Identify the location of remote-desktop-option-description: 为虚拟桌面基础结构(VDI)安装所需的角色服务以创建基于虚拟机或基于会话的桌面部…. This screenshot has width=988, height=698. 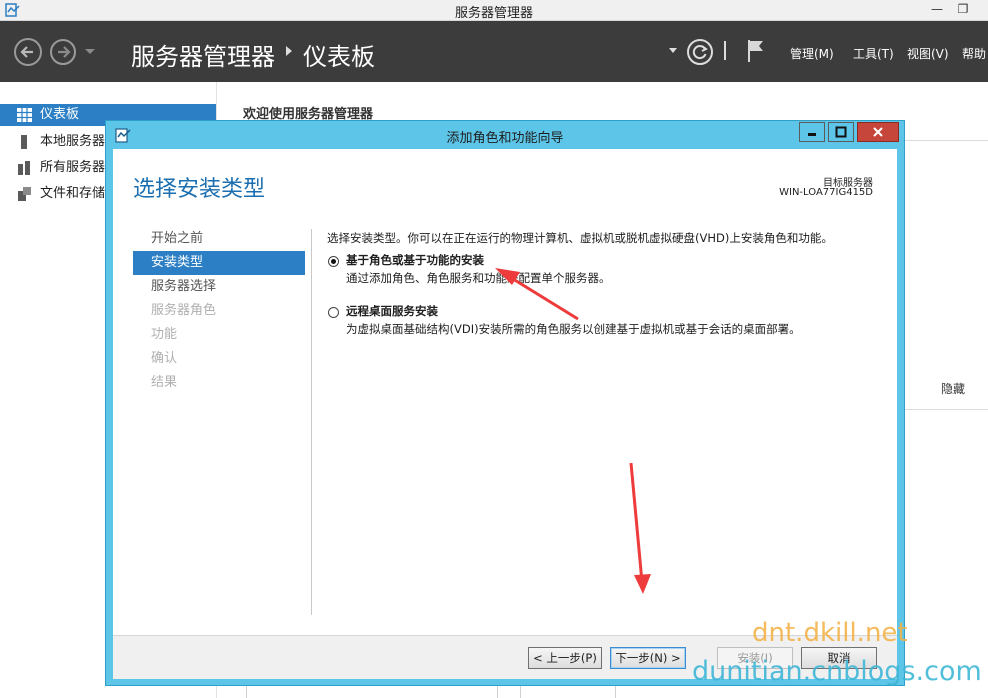
(573, 329).